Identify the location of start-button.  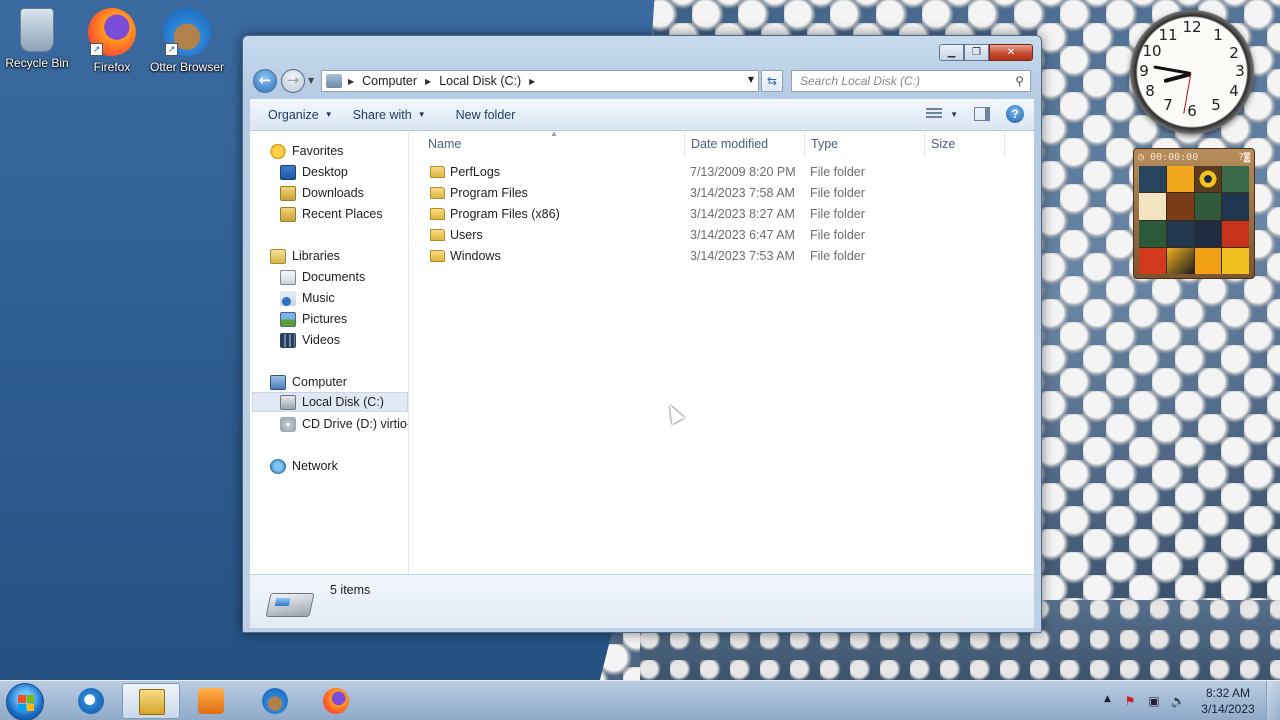
(25, 701).